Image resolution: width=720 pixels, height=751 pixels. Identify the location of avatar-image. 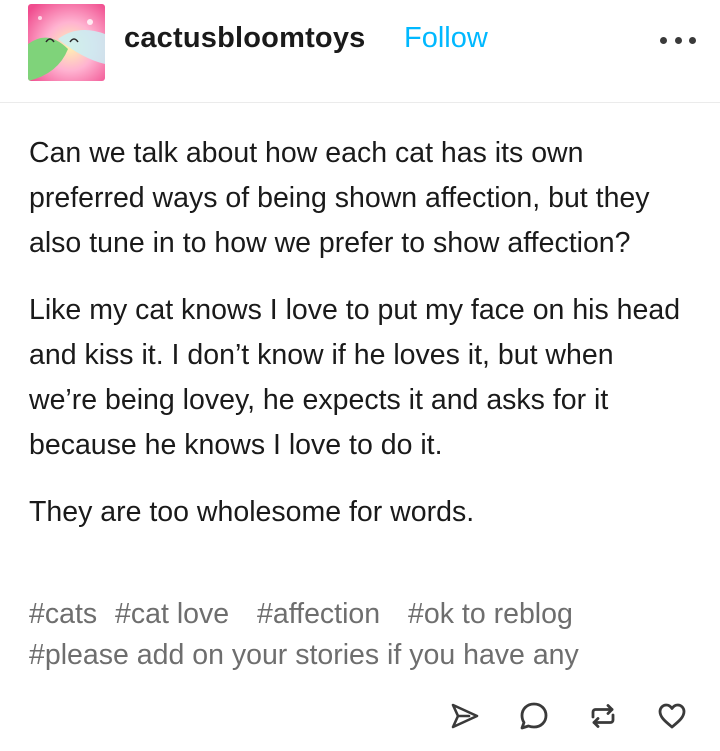
(66, 42).